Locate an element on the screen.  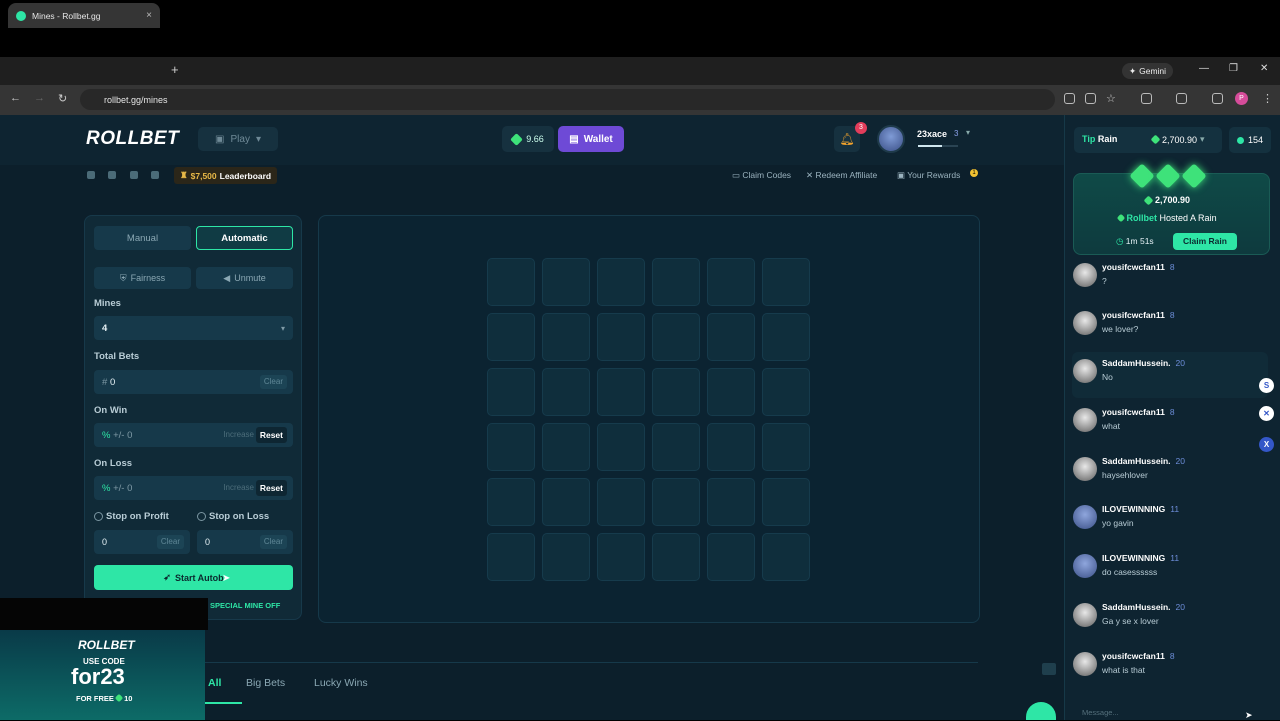
on-loss-reset-button: Reset is located at coordinates (271, 488).